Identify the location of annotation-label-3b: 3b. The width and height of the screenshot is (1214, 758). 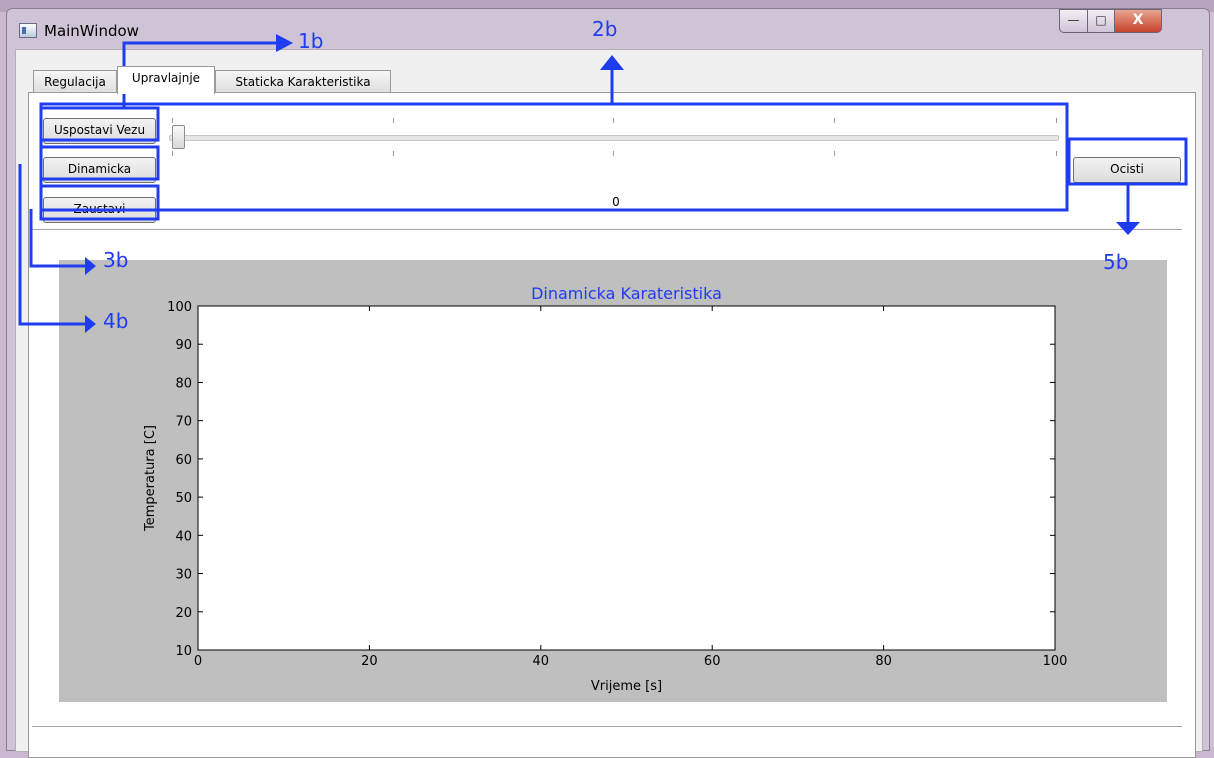
(116, 260).